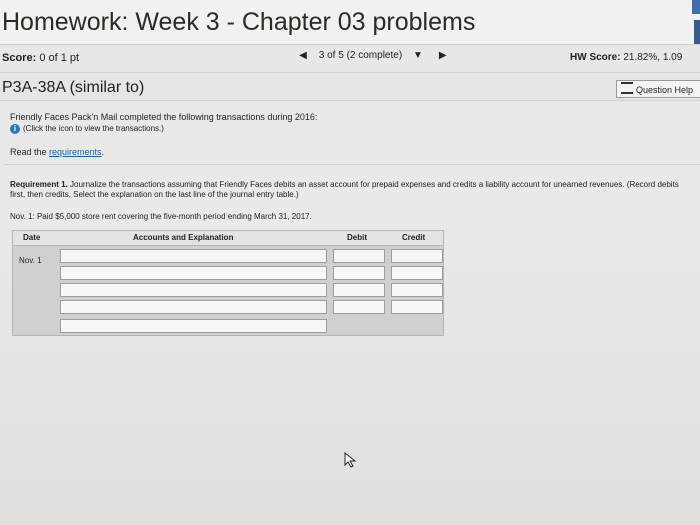 The image size is (700, 525). Describe the element at coordinates (193, 326) in the screenshot. I see `explanation-select` at that location.